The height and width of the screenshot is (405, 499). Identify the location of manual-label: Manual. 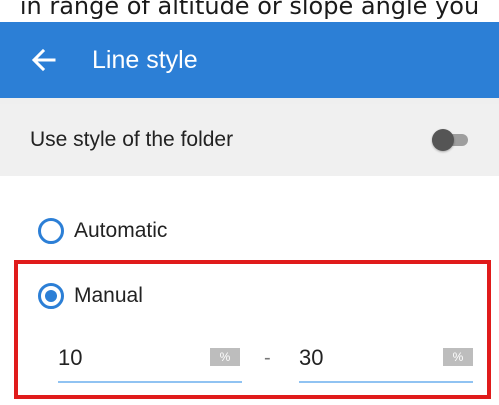
(108, 295).